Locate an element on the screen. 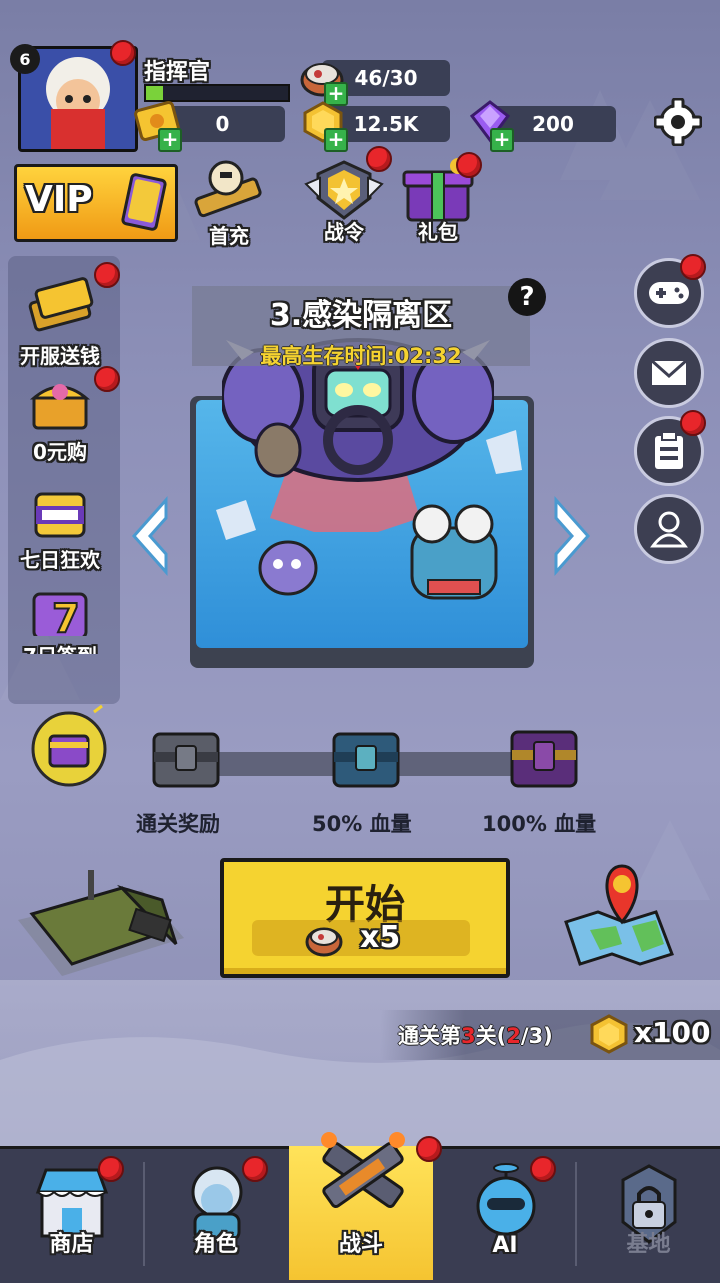  reward-label-clear: 通关奖励 is located at coordinates (178, 824).